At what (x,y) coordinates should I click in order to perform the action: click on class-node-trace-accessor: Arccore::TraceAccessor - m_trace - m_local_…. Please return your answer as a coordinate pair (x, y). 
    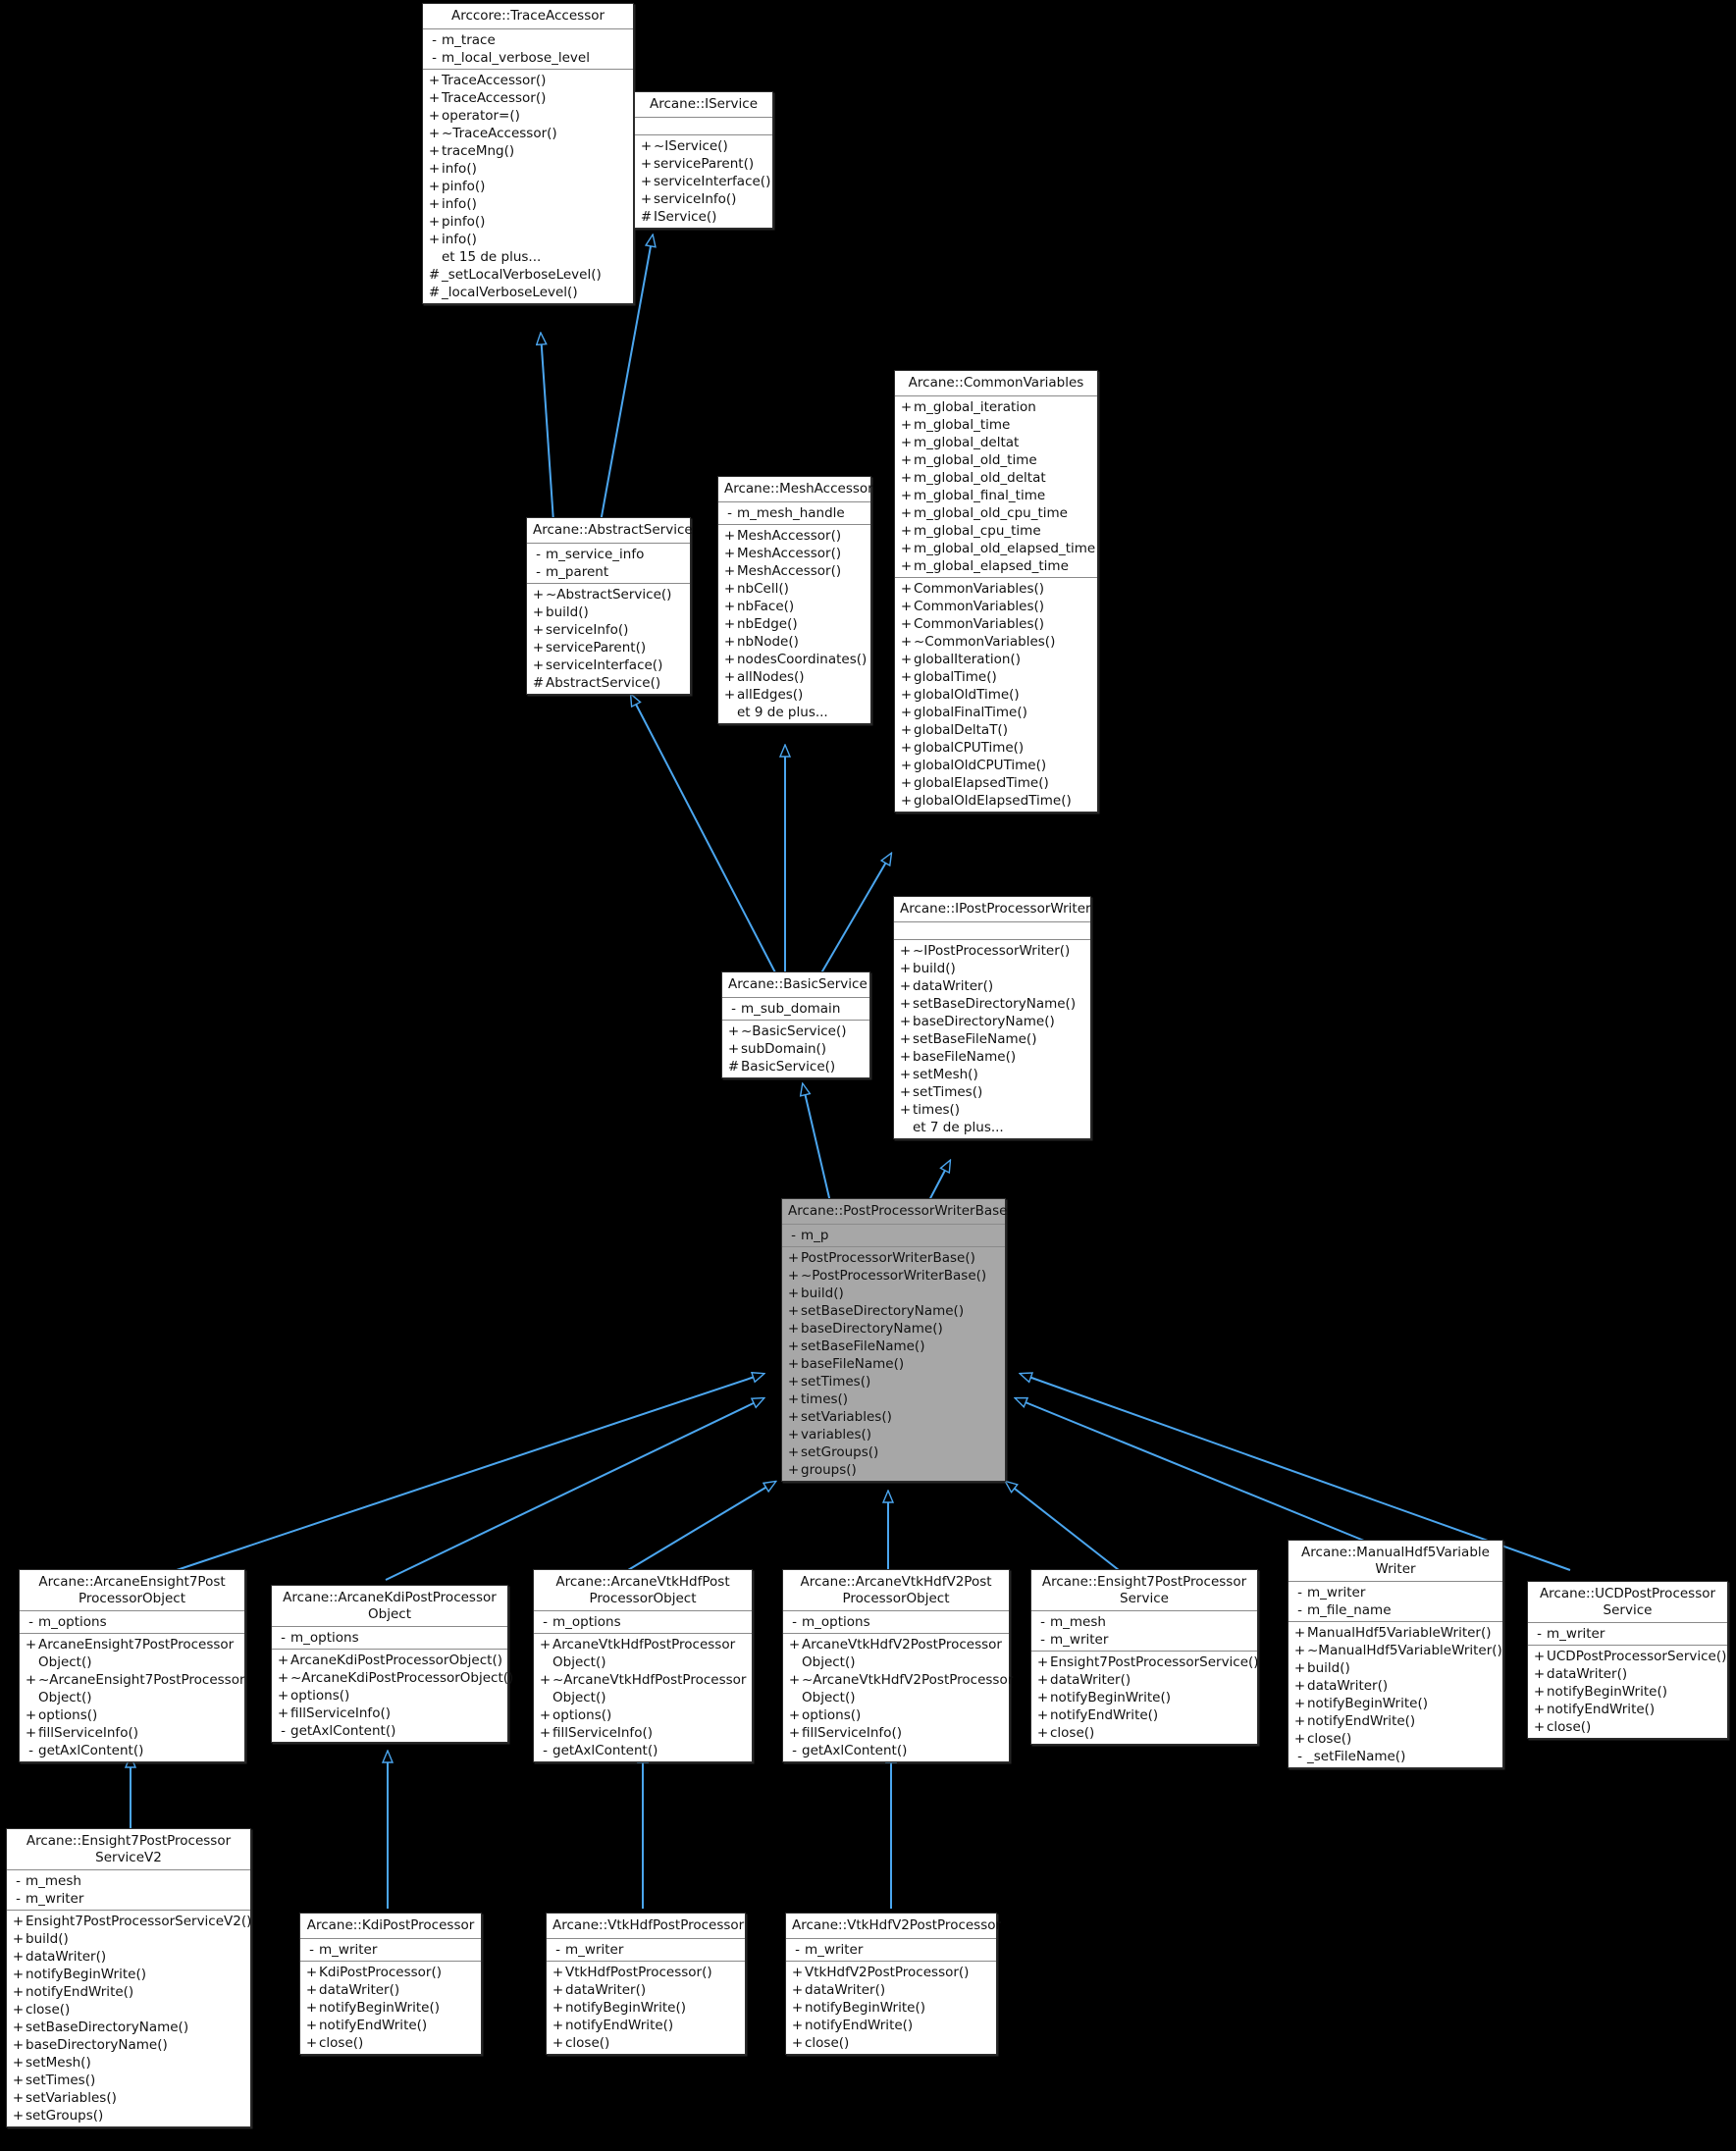
    Looking at the image, I should click on (528, 153).